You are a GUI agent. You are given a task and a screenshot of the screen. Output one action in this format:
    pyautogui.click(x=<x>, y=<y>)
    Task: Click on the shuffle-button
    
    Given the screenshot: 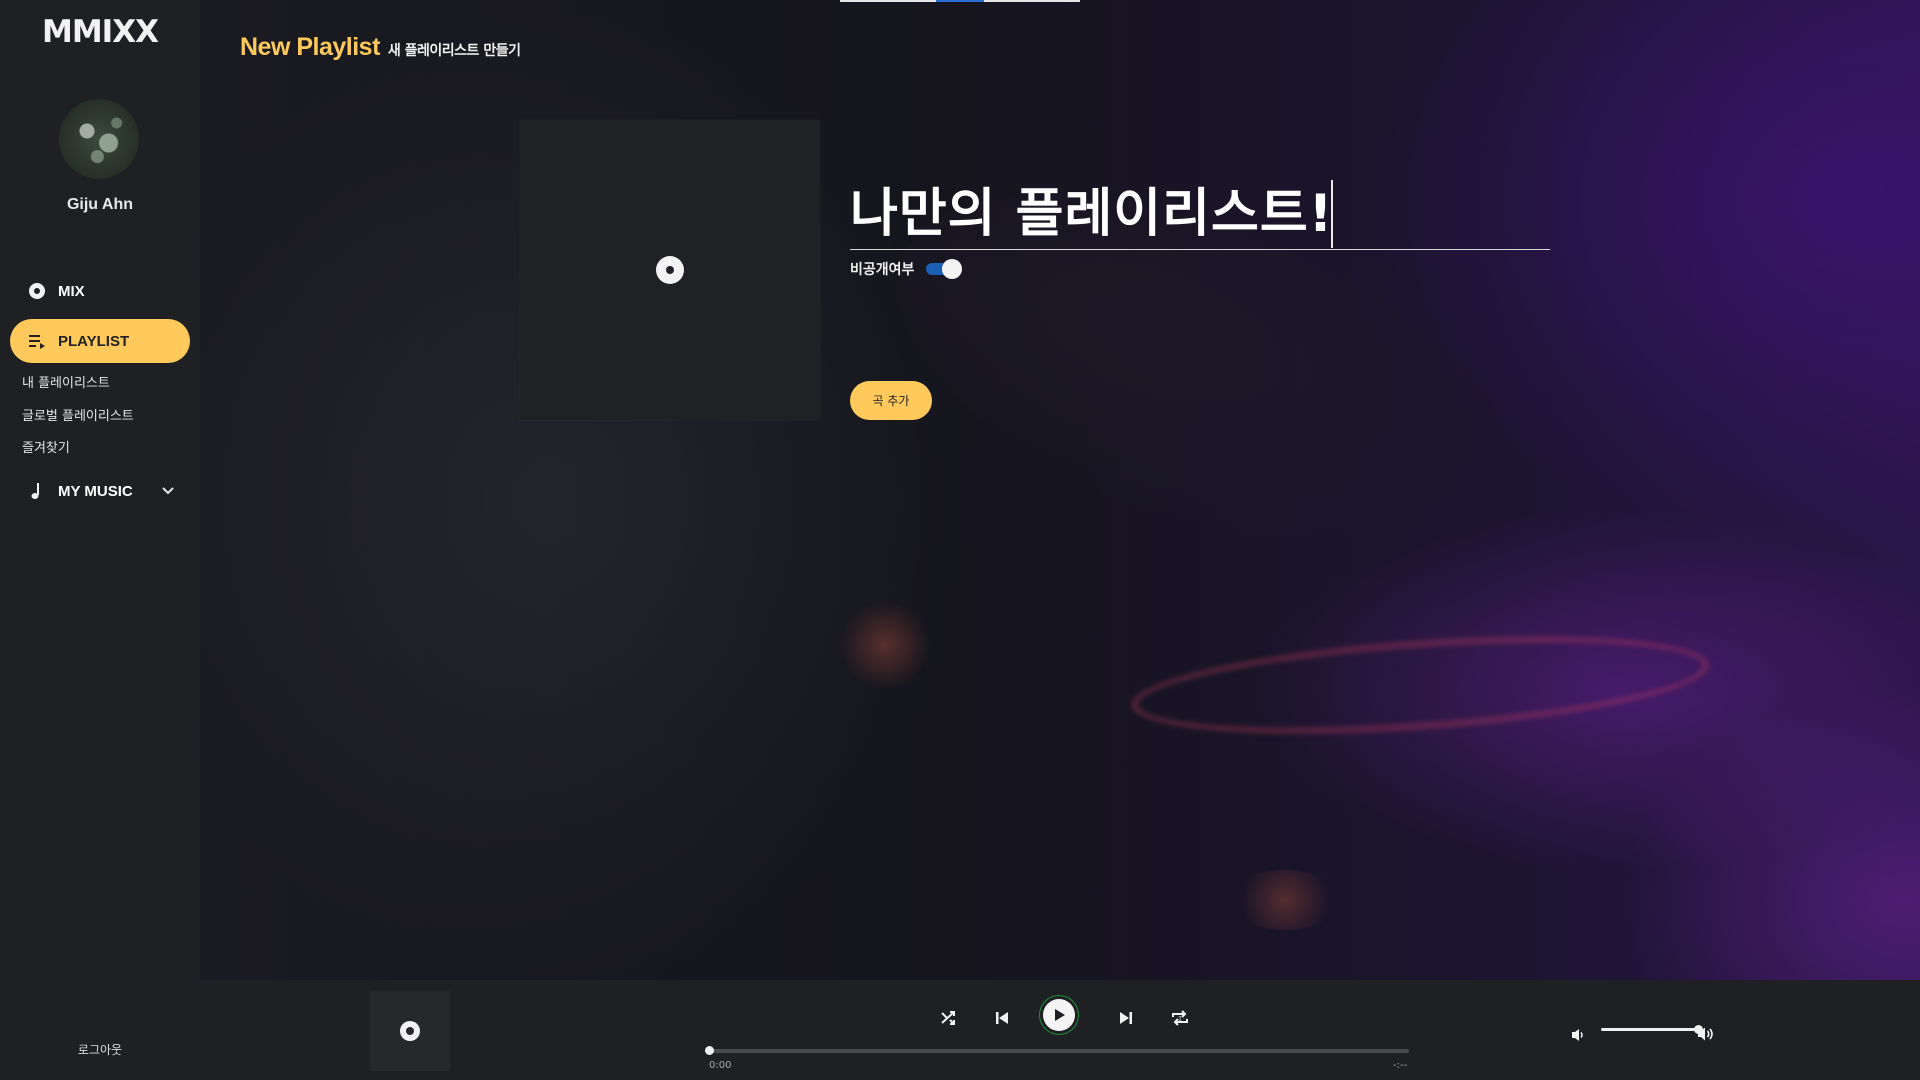 What is the action you would take?
    pyautogui.click(x=949, y=1018)
    